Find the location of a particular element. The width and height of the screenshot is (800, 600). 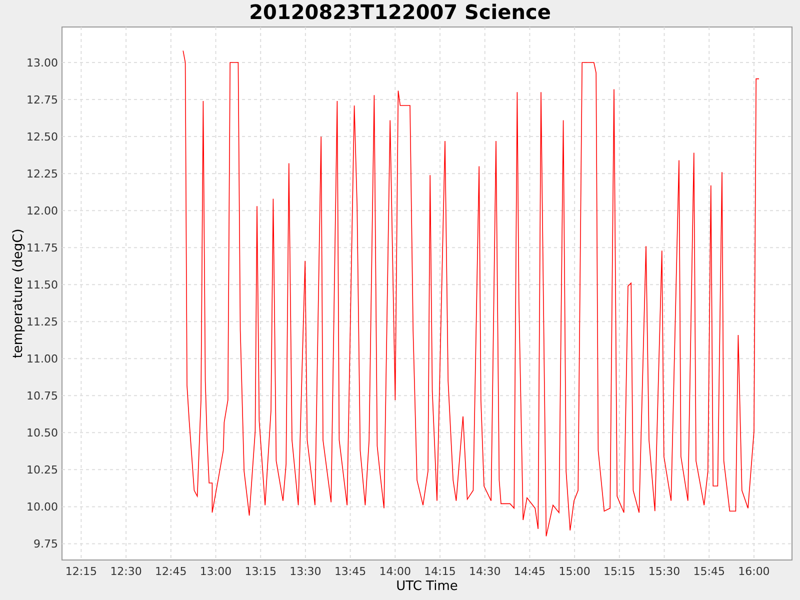

x-tick-label: 14:30 is located at coordinates (485, 571).